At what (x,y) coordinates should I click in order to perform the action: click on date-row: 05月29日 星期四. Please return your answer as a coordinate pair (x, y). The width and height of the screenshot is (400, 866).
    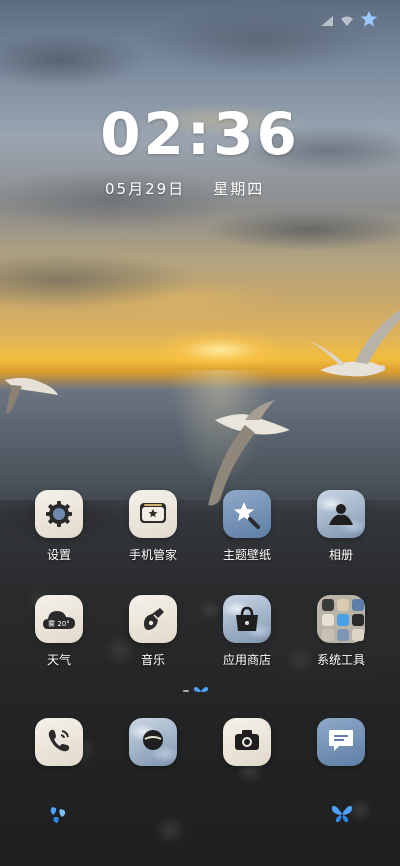
    Looking at the image, I should click on (184, 188).